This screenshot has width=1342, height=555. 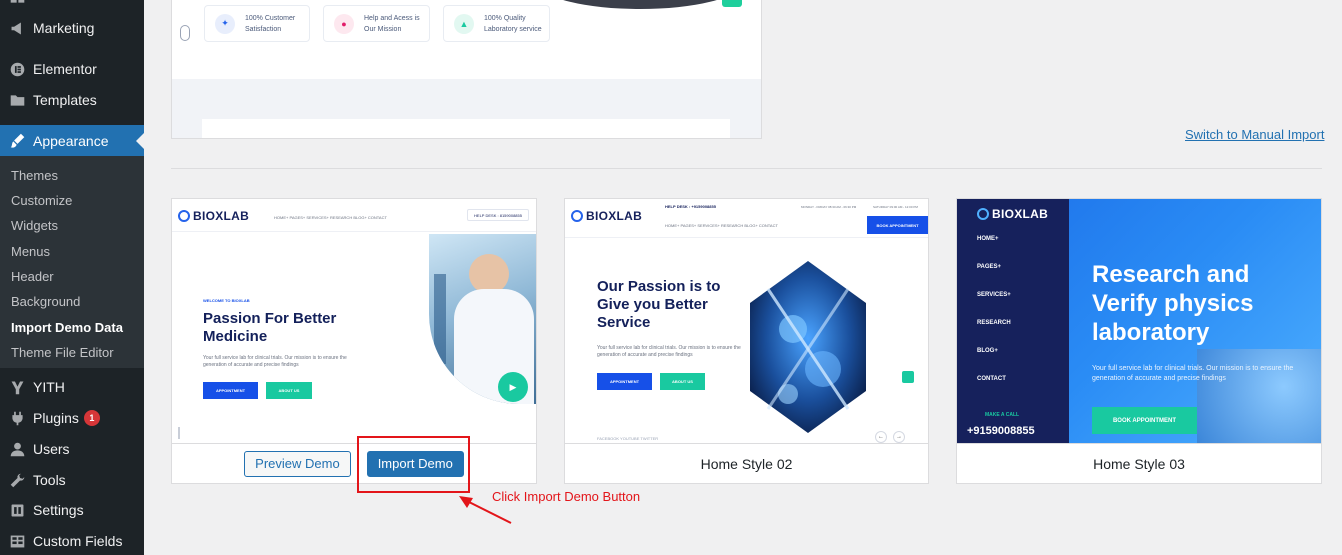 What do you see at coordinates (179, 433) in the screenshot?
I see `scroll-indicator` at bounding box center [179, 433].